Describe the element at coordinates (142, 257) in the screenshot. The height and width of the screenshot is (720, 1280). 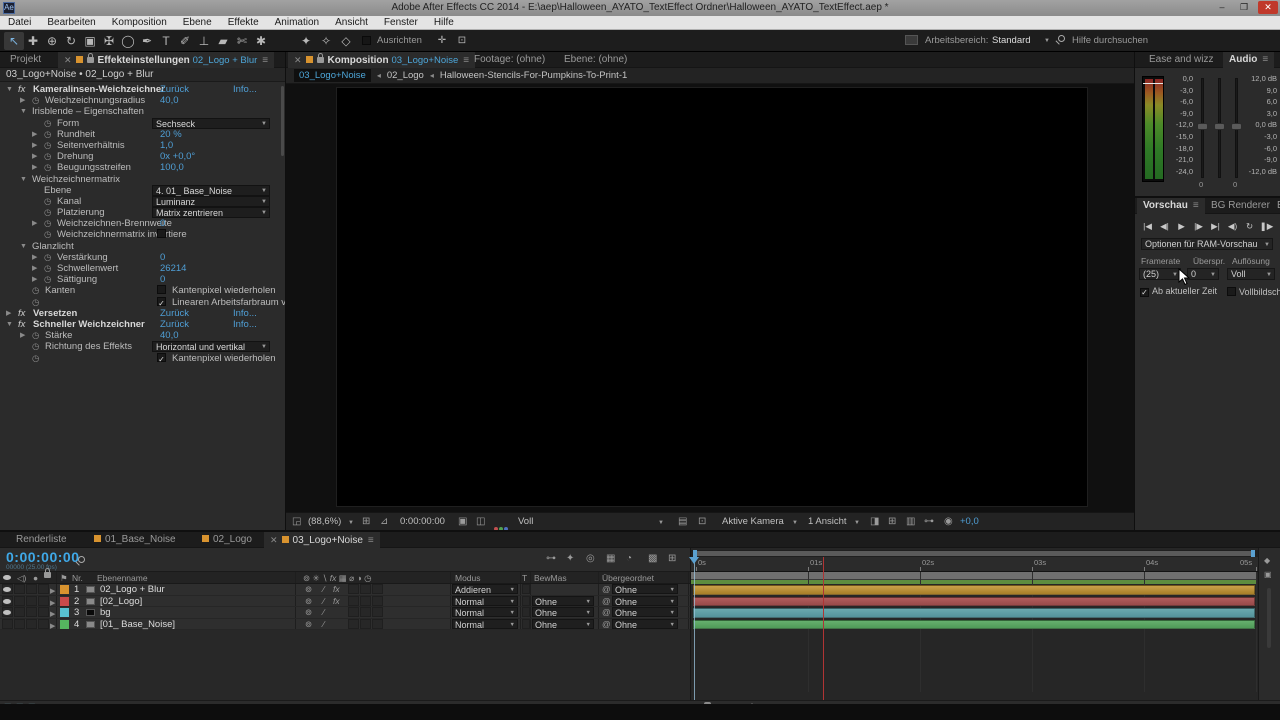
I see `fx-row-verstärkung: ▶ ◷ Verstärkung 0` at that location.